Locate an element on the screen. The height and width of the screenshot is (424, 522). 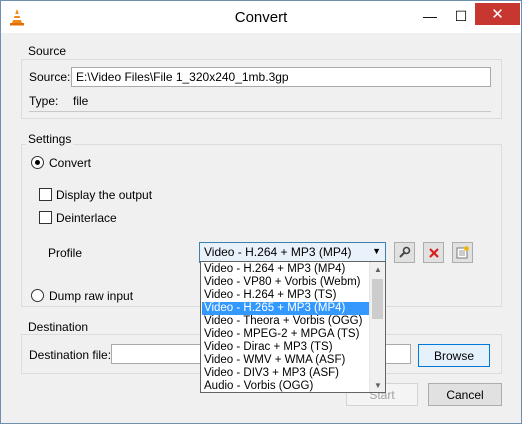
profile-option: Video - Theora + Vorbis (OGG) is located at coordinates (286, 321).